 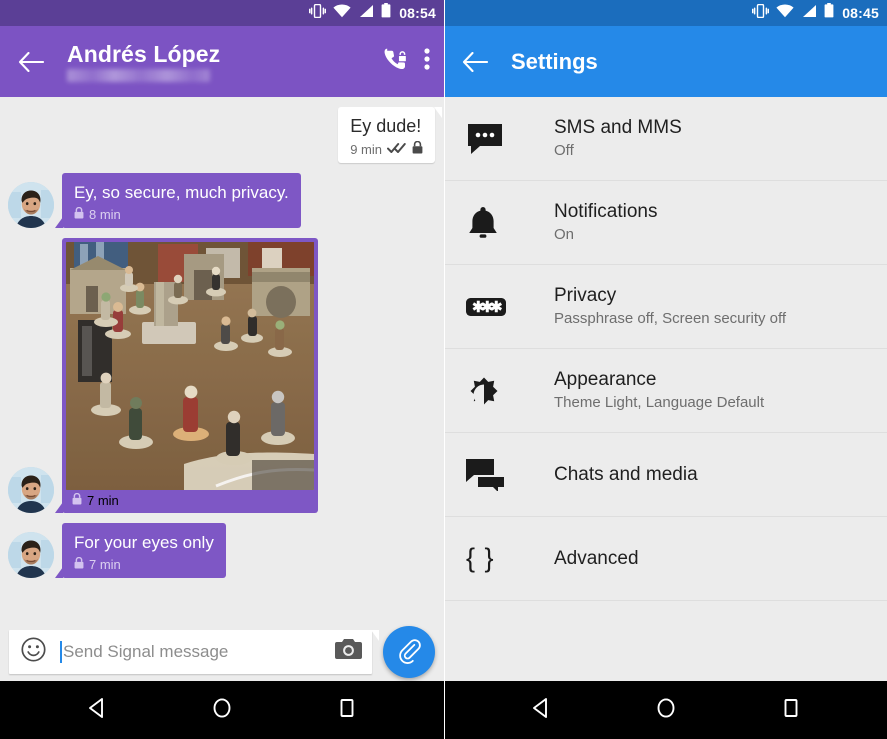 I want to click on settings-item-texts: Chats and media, so click(x=626, y=475).